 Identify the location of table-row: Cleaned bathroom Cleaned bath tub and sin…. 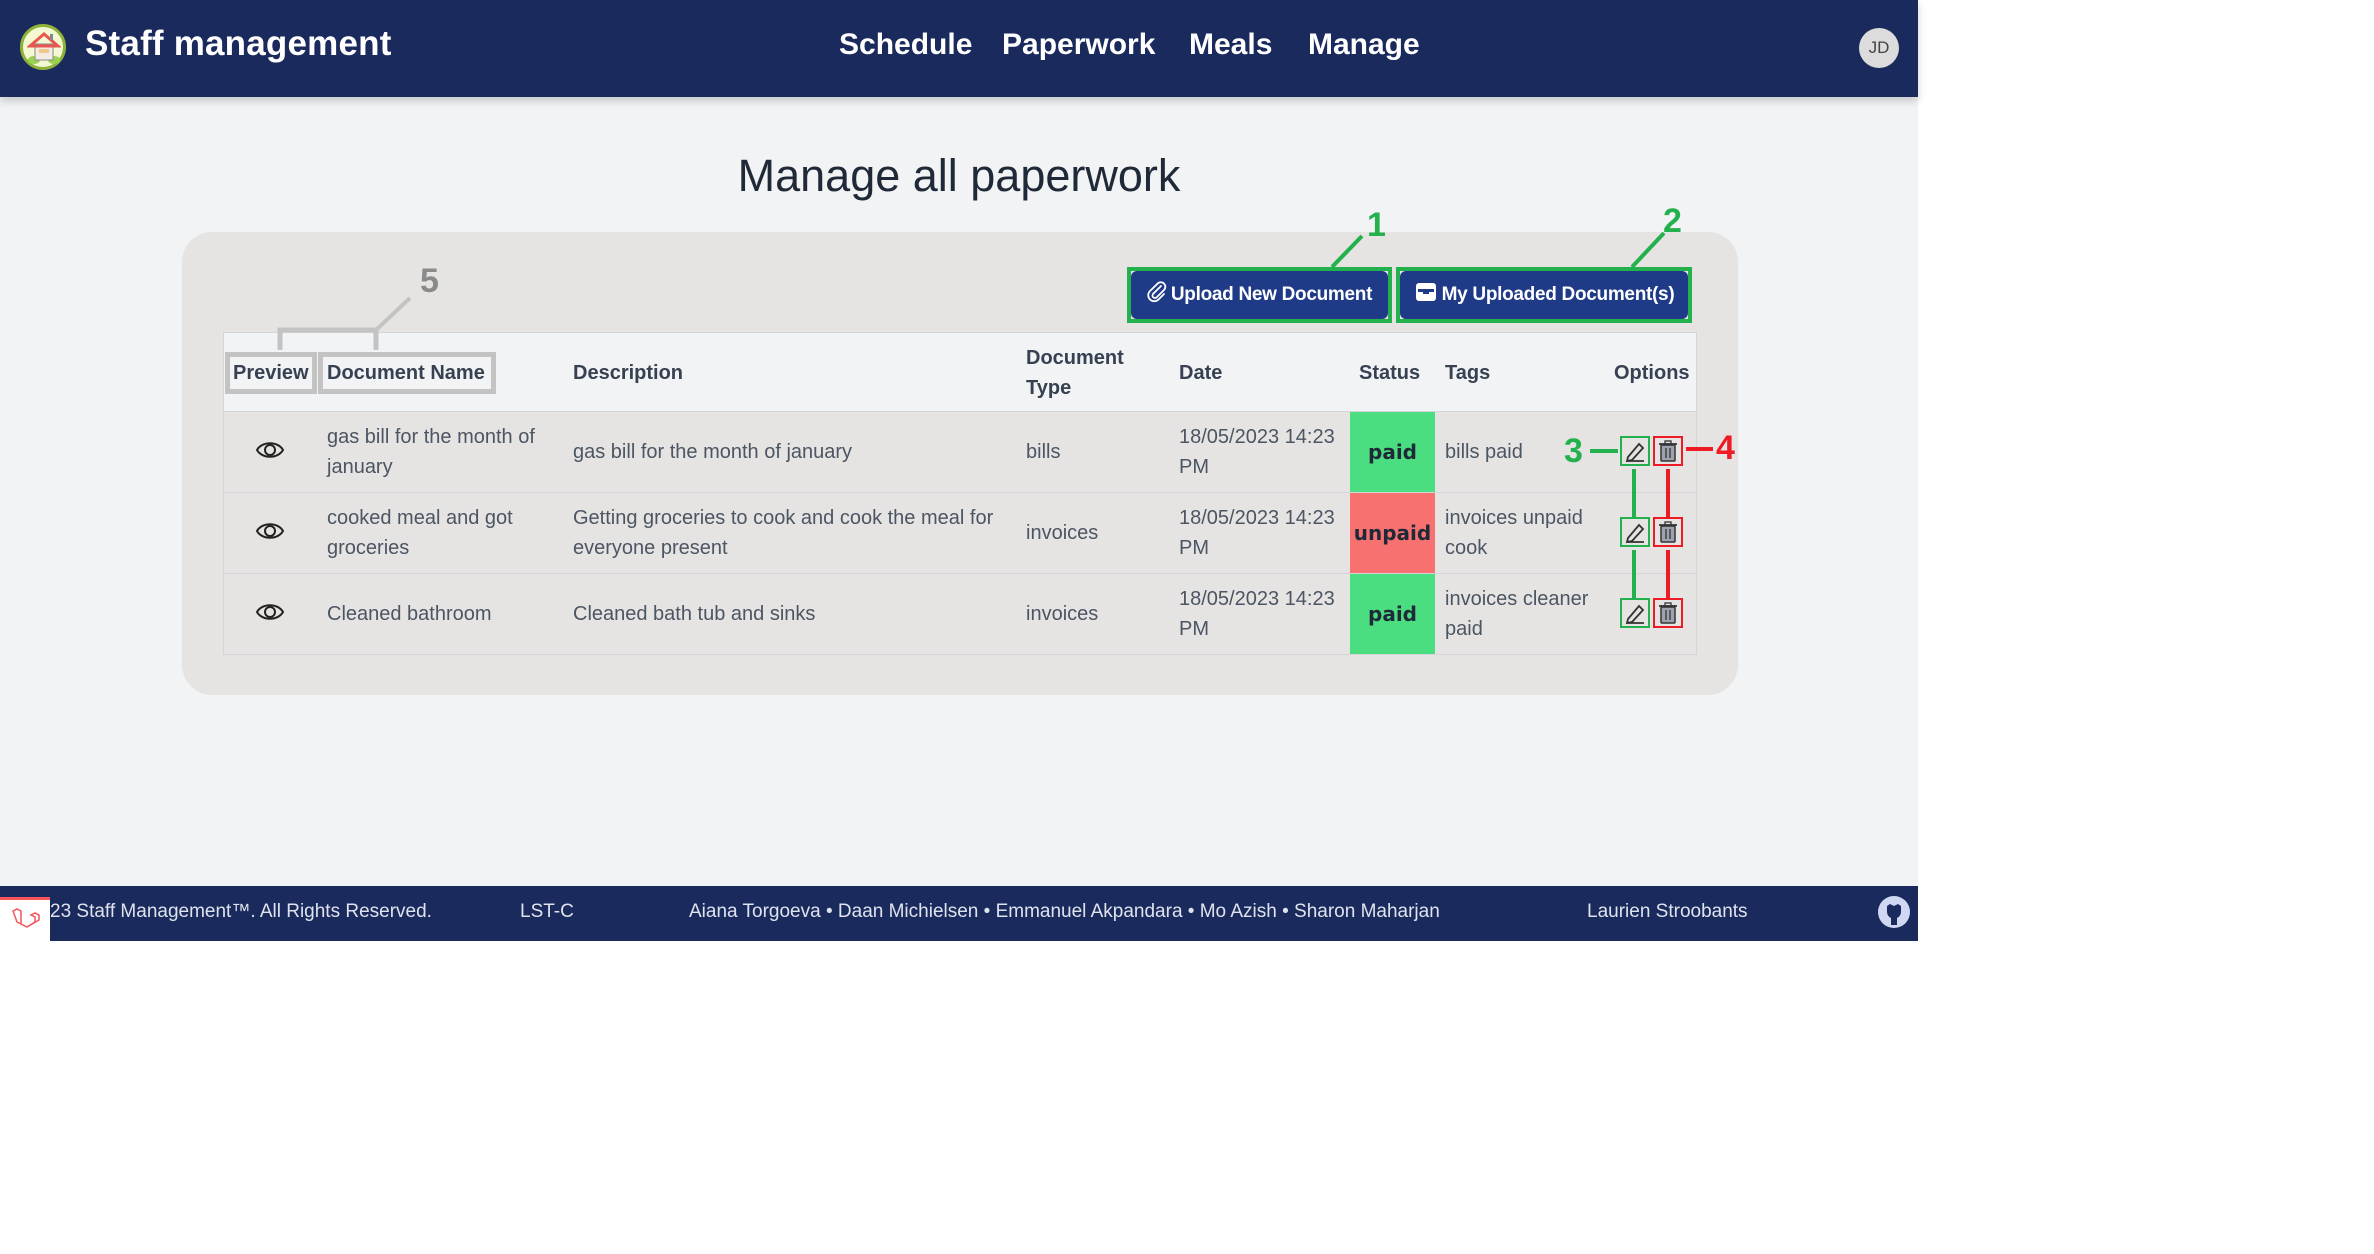
(960, 614).